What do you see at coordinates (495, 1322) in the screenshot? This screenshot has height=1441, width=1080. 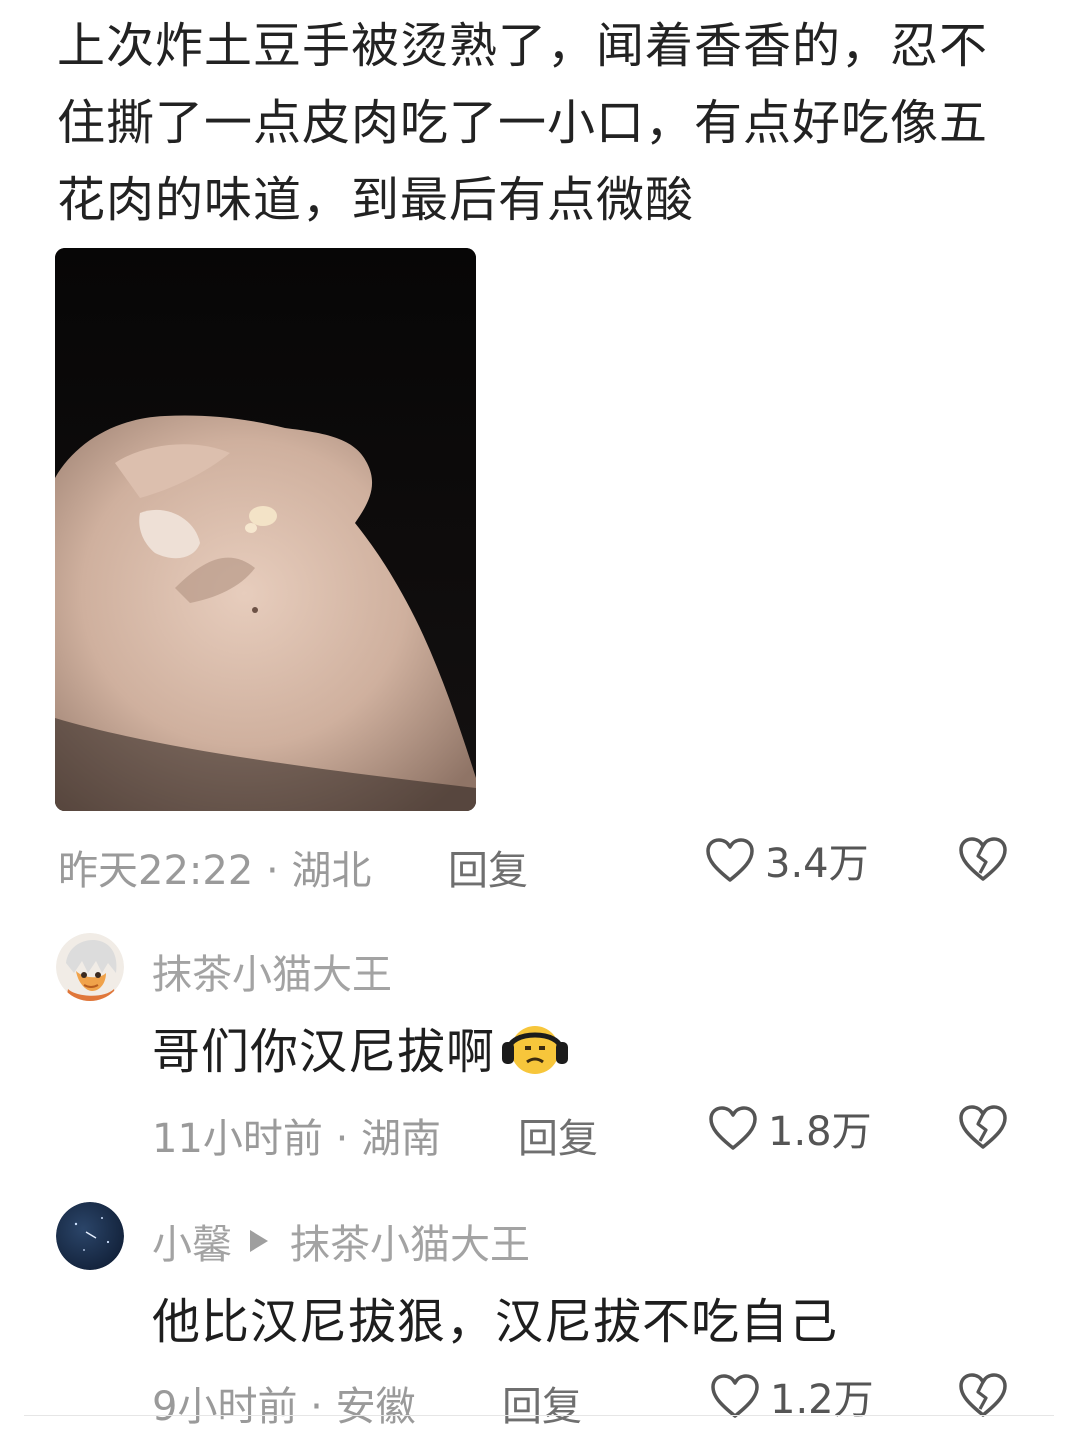 I see `comment-text: 他比汉尼拔狠，汉尼拔不吃自己` at bounding box center [495, 1322].